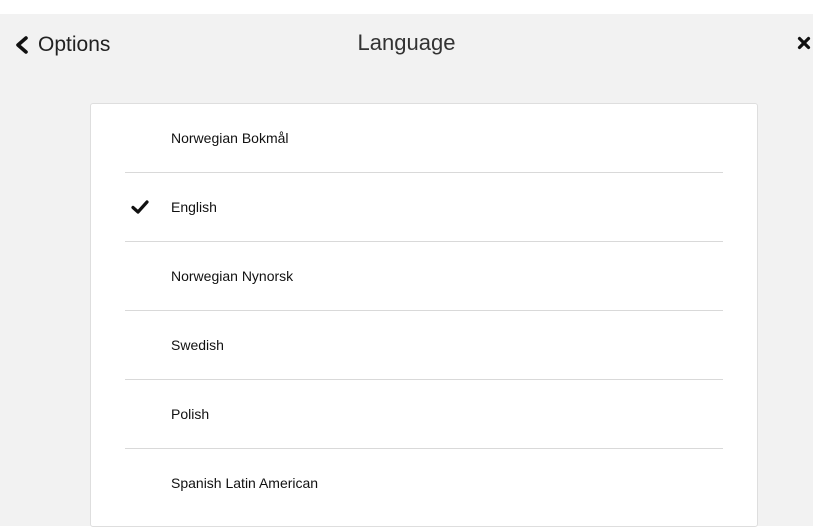 This screenshot has height=527, width=813. Describe the element at coordinates (424, 207) in the screenshot. I see `language-option-english: English` at that location.